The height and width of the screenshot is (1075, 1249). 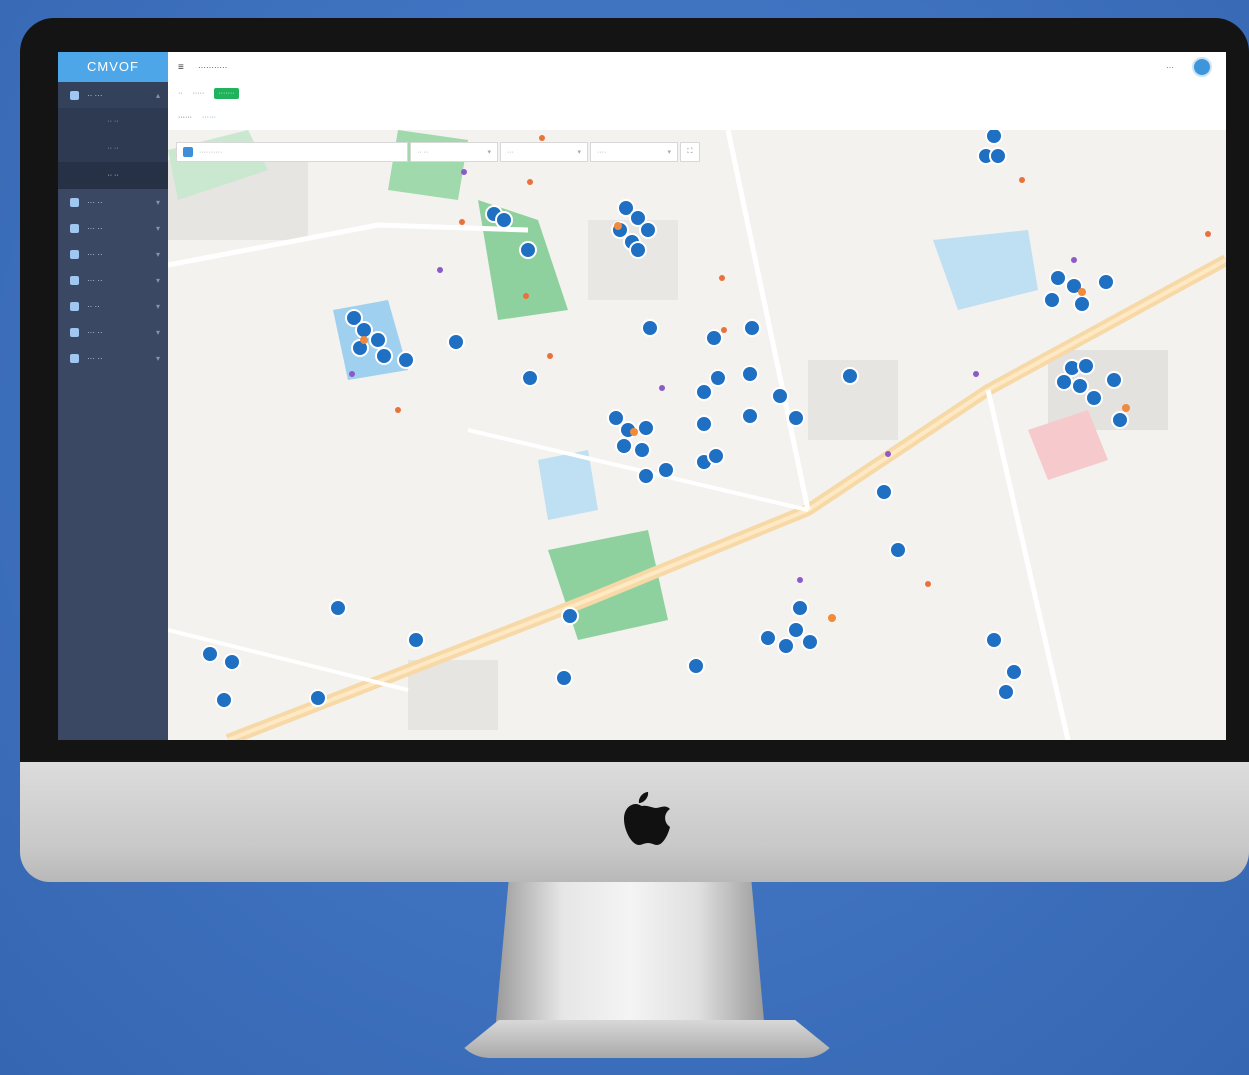 What do you see at coordinates (93, 306) in the screenshot?
I see `sidebar-item-label: ·· ··` at bounding box center [93, 306].